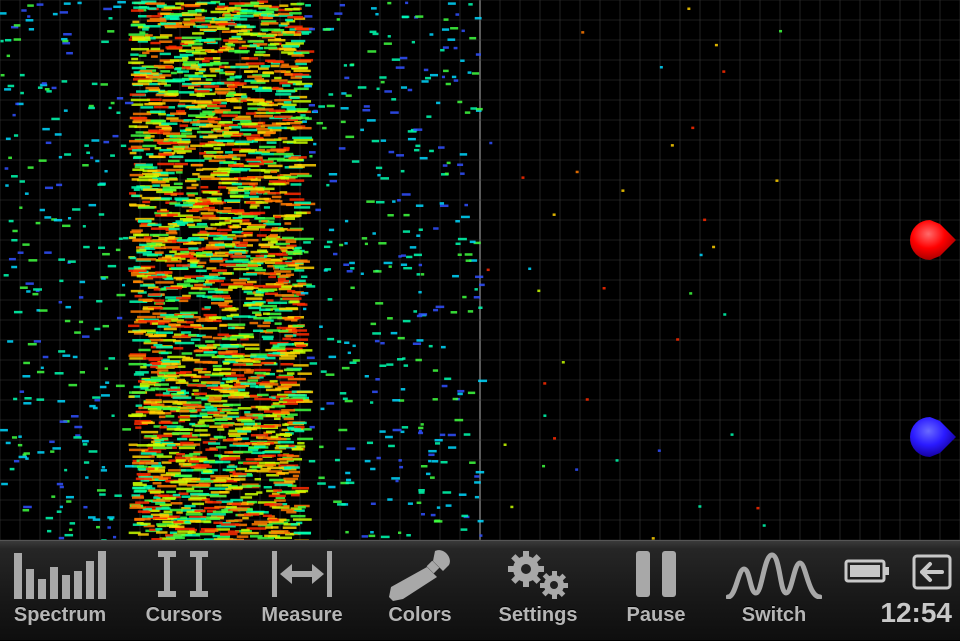 The image size is (960, 641). Describe the element at coordinates (934, 240) in the screenshot. I see `red-cursor-handle` at that location.